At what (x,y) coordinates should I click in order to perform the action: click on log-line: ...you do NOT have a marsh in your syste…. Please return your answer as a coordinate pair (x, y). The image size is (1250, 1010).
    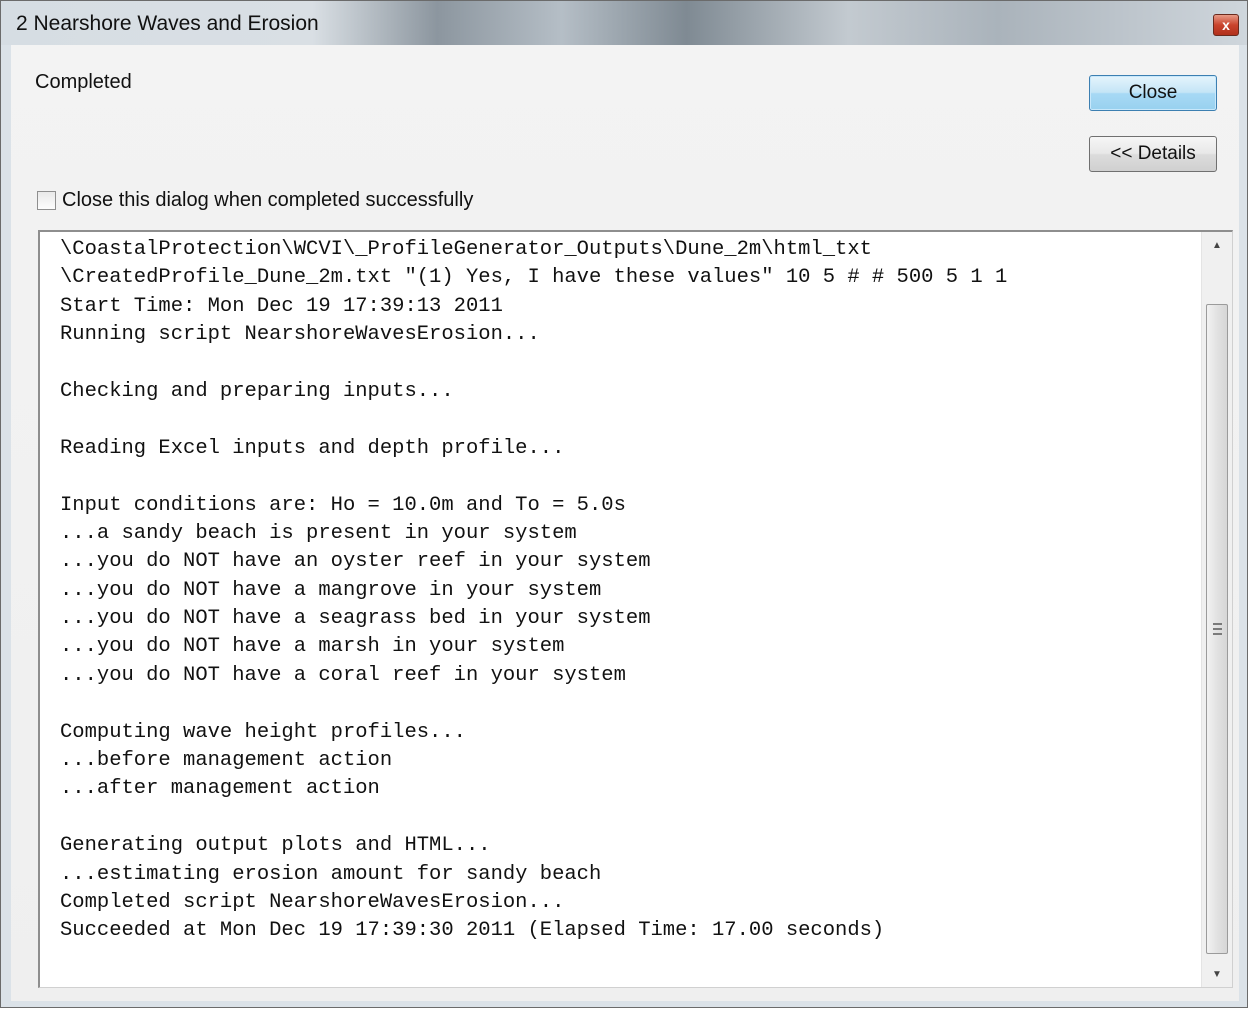
    Looking at the image, I should click on (312, 647).